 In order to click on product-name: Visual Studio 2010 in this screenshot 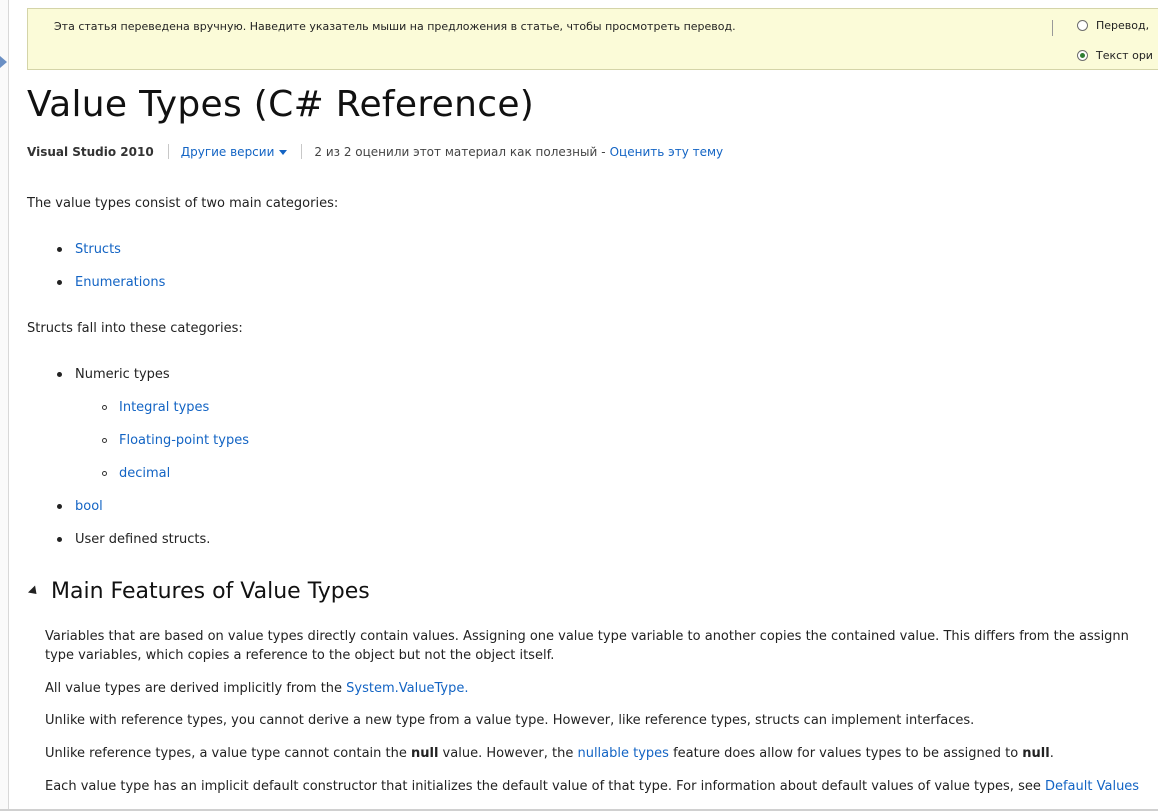, I will do `click(90, 151)`.